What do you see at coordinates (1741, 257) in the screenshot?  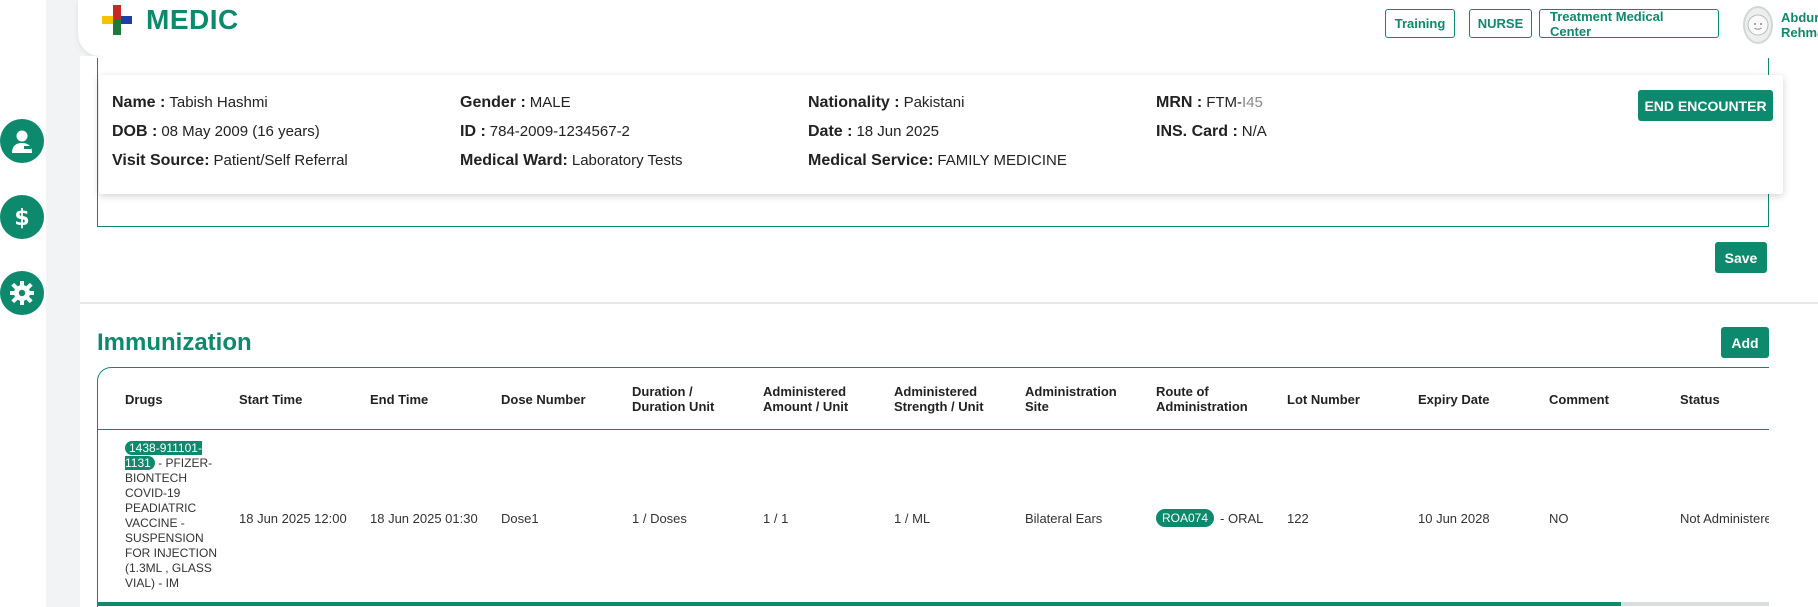 I see `save-button: Save` at bounding box center [1741, 257].